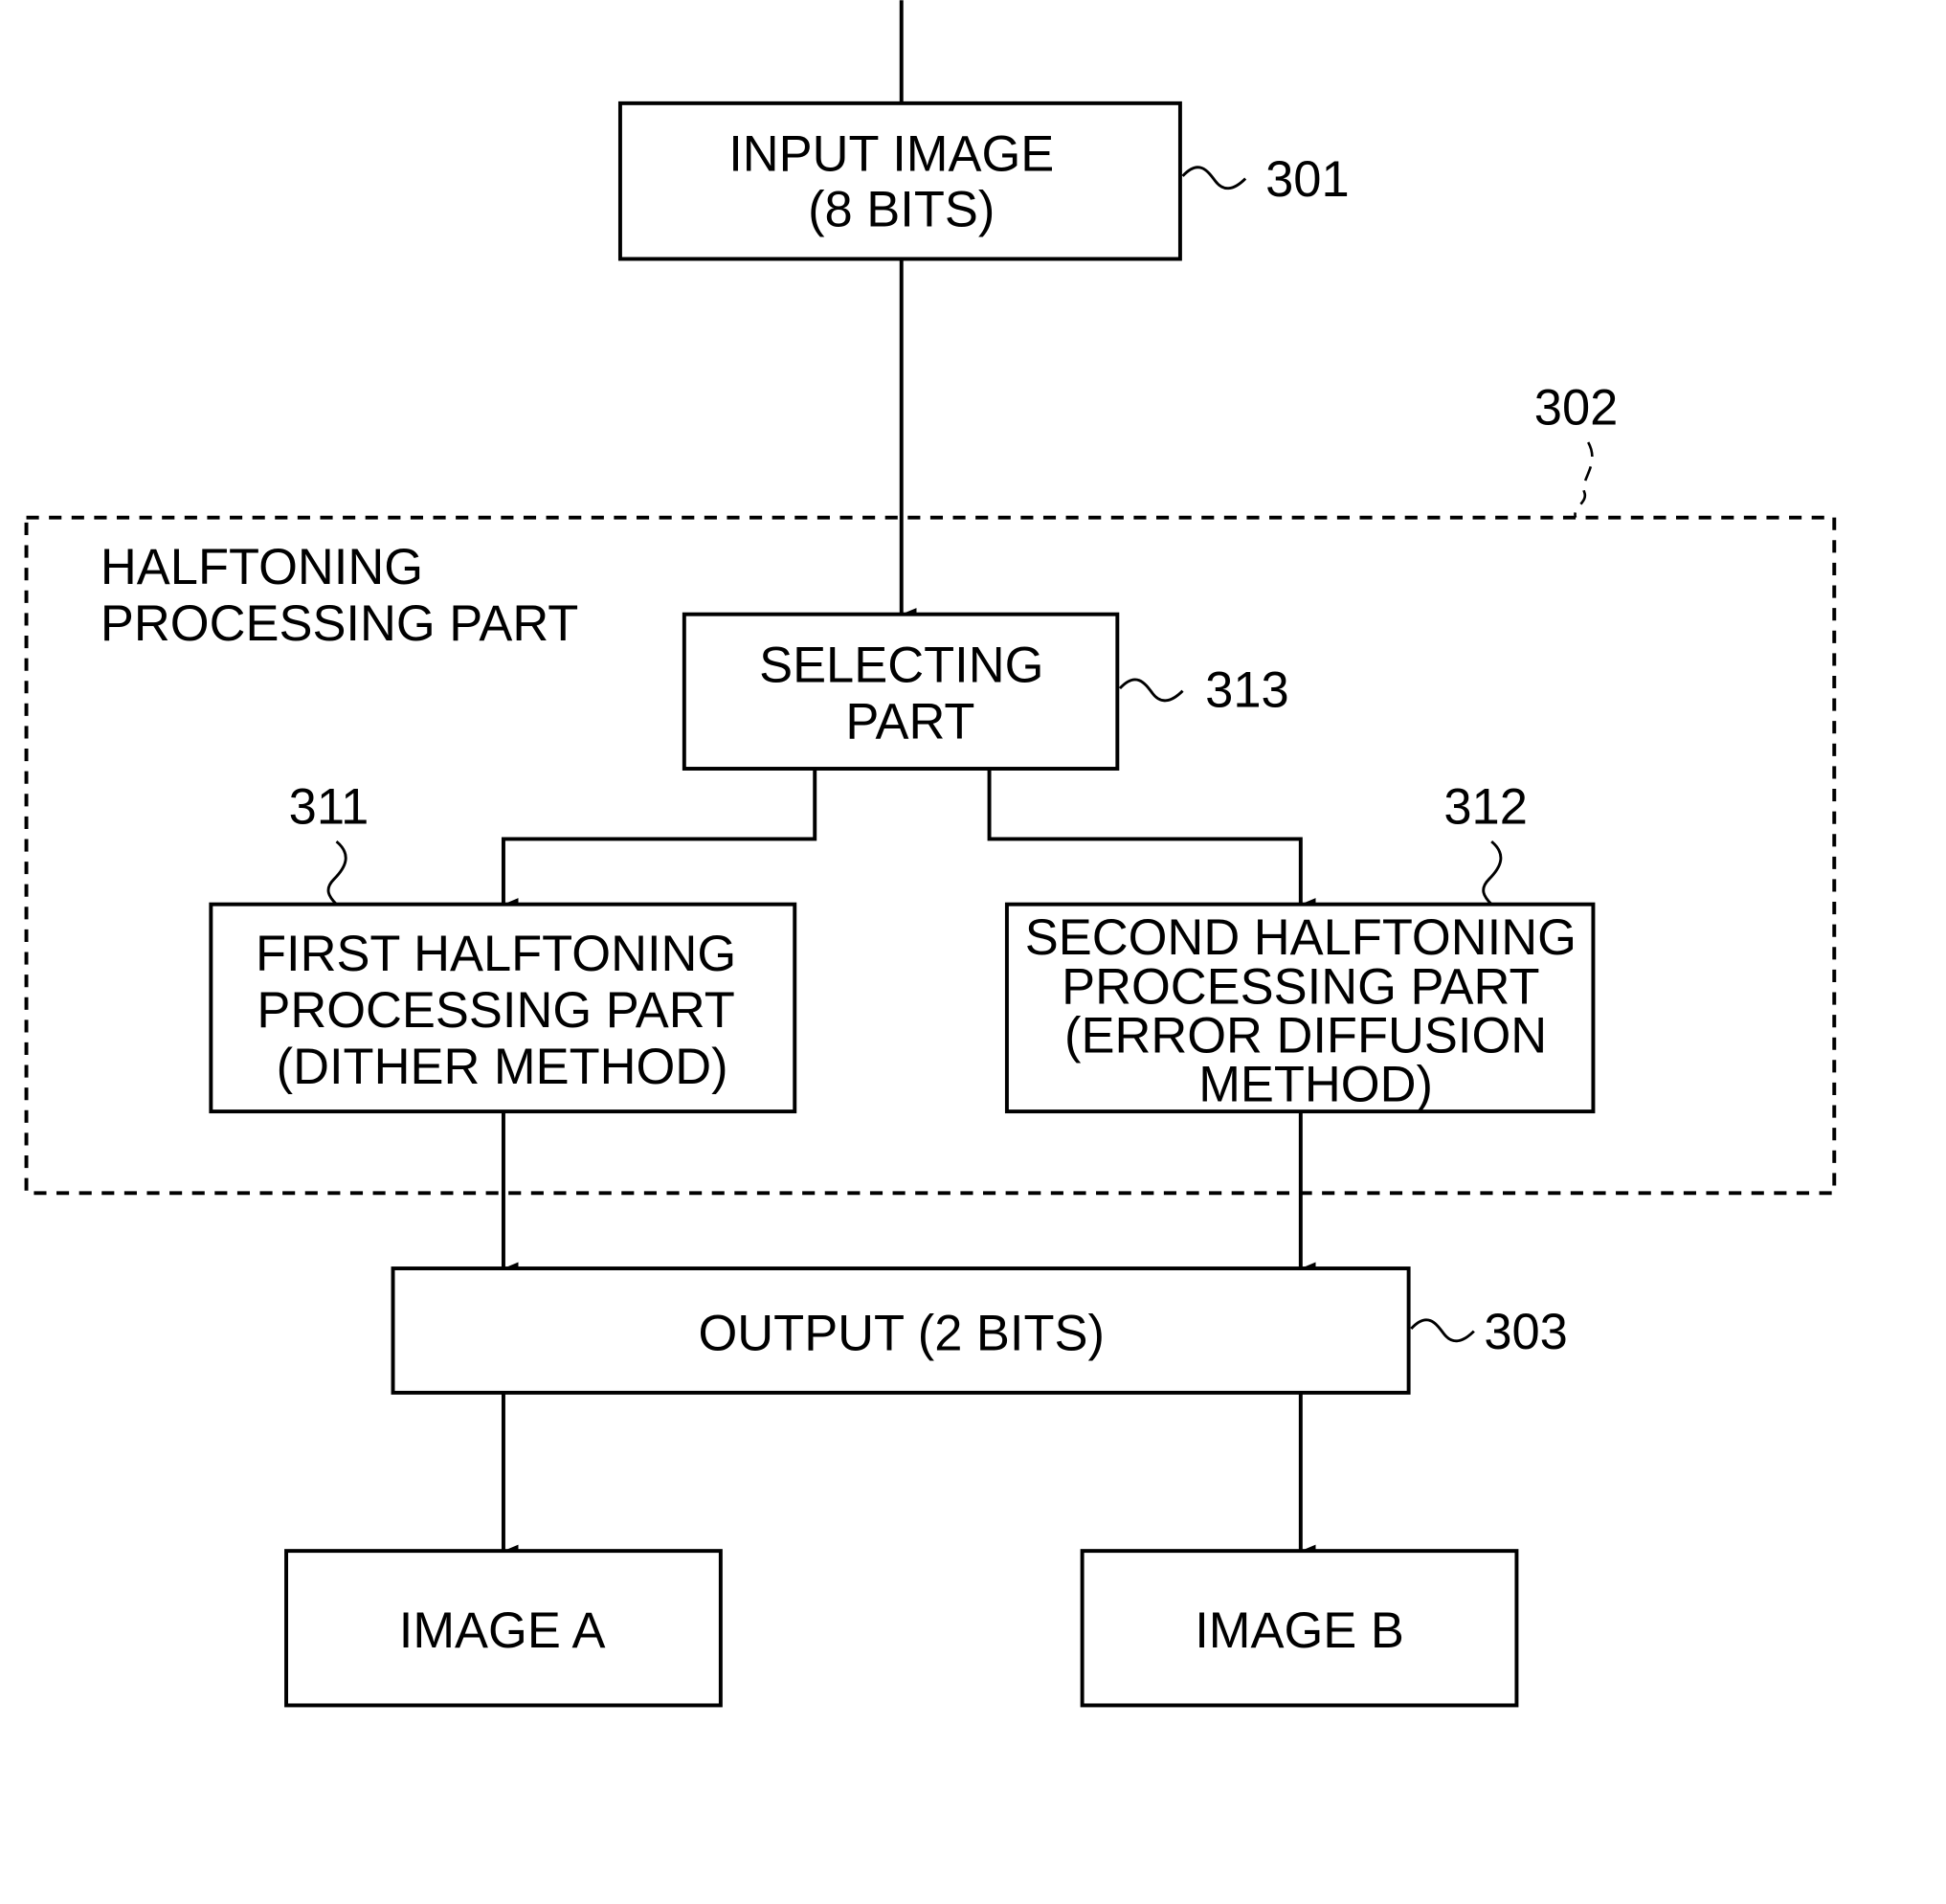 This screenshot has height=1904, width=1946. Describe the element at coordinates (502, 1067) in the screenshot. I see `first-halftoning-line3: (DITHER METHOD)` at that location.